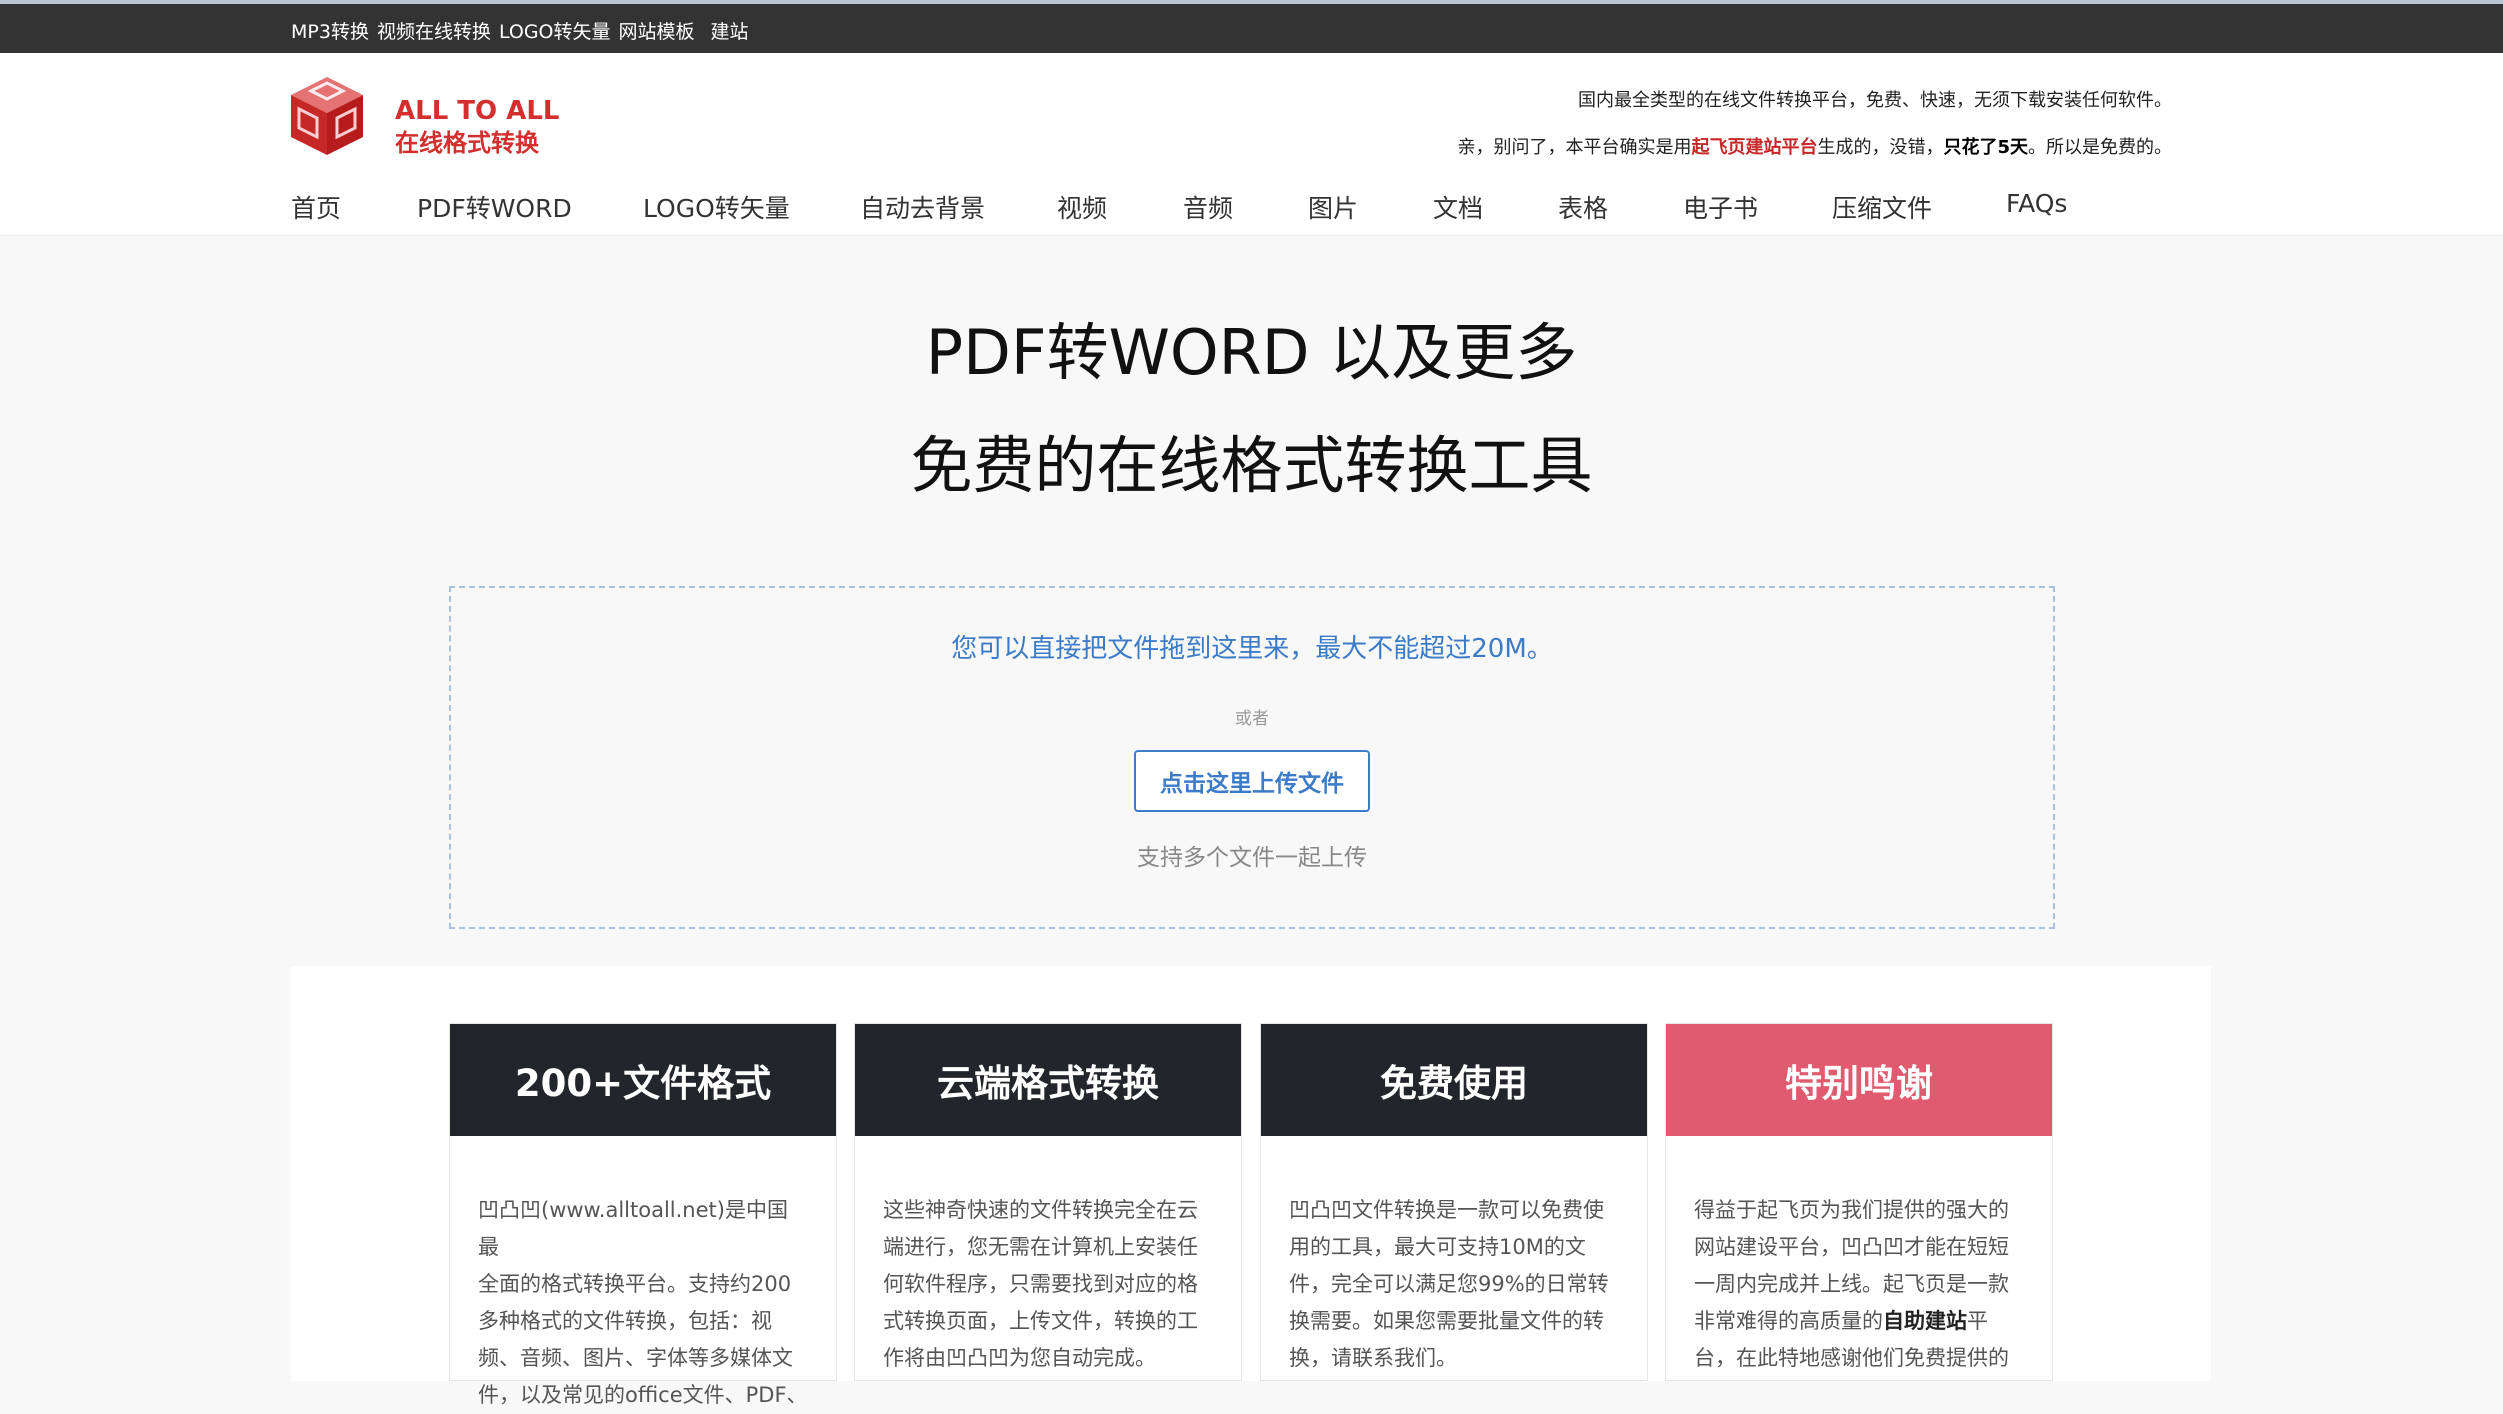 The image size is (2503, 1414). Describe the element at coordinates (751, 207) in the screenshot. I see `nav-item-logo-vector: LOGO转矢量` at that location.